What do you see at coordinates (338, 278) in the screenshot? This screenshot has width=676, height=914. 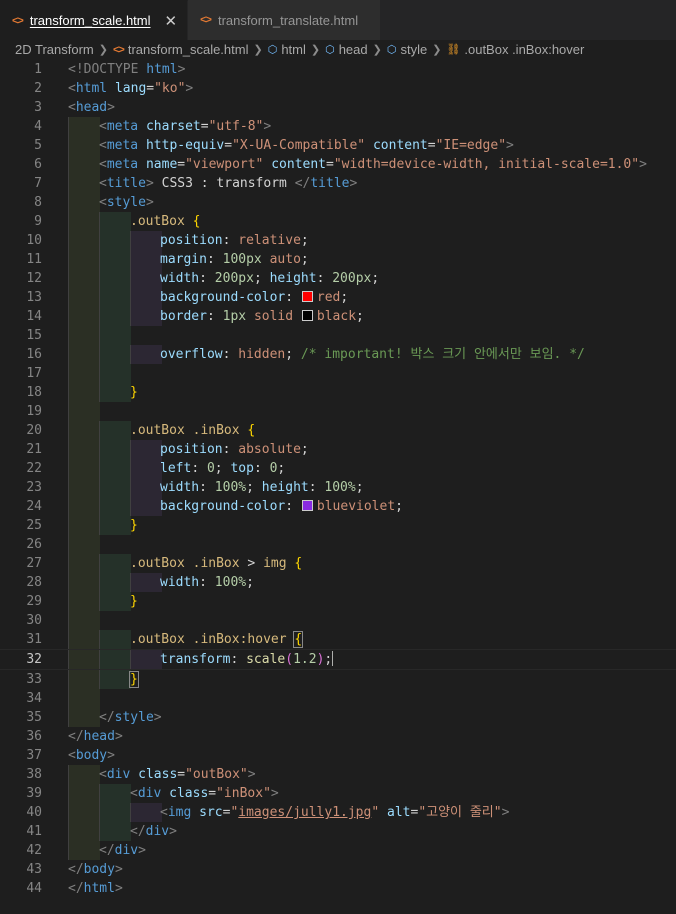 I see `code-line: 12 width: 200px; height: 200px;` at bounding box center [338, 278].